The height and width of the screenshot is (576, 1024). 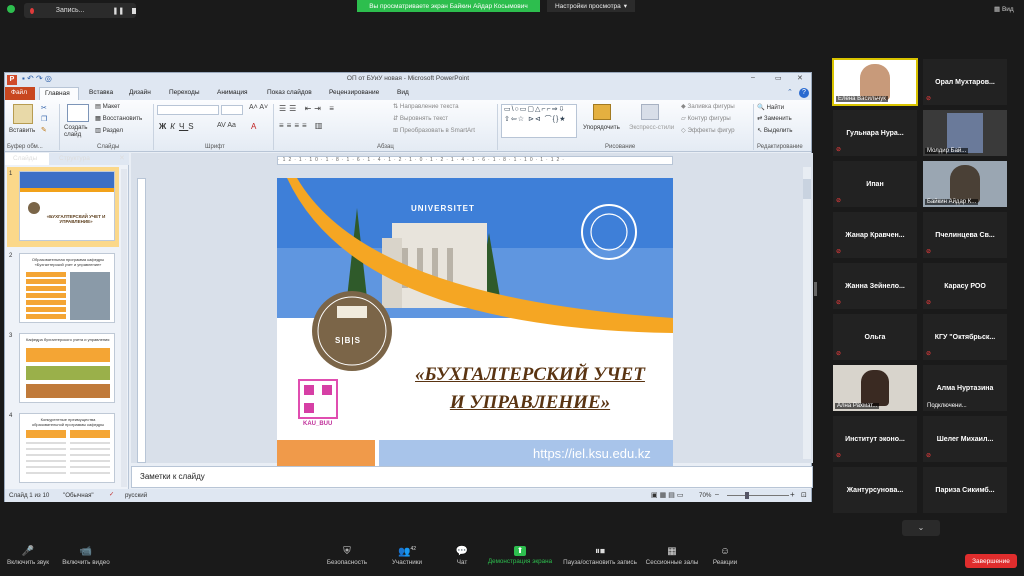 What do you see at coordinates (107, 106) in the screenshot?
I see `layout-button: ▤ Макет` at bounding box center [107, 106].